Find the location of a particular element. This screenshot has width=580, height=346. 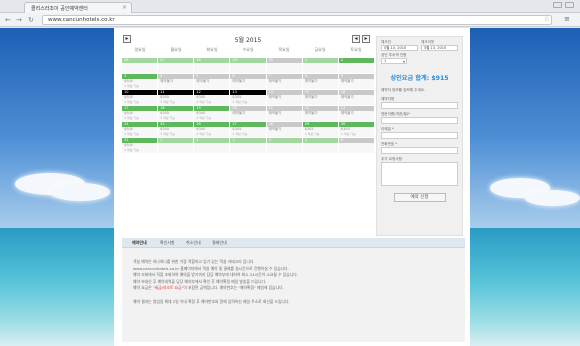

tab-payment: 결제안내 is located at coordinates (219, 243).